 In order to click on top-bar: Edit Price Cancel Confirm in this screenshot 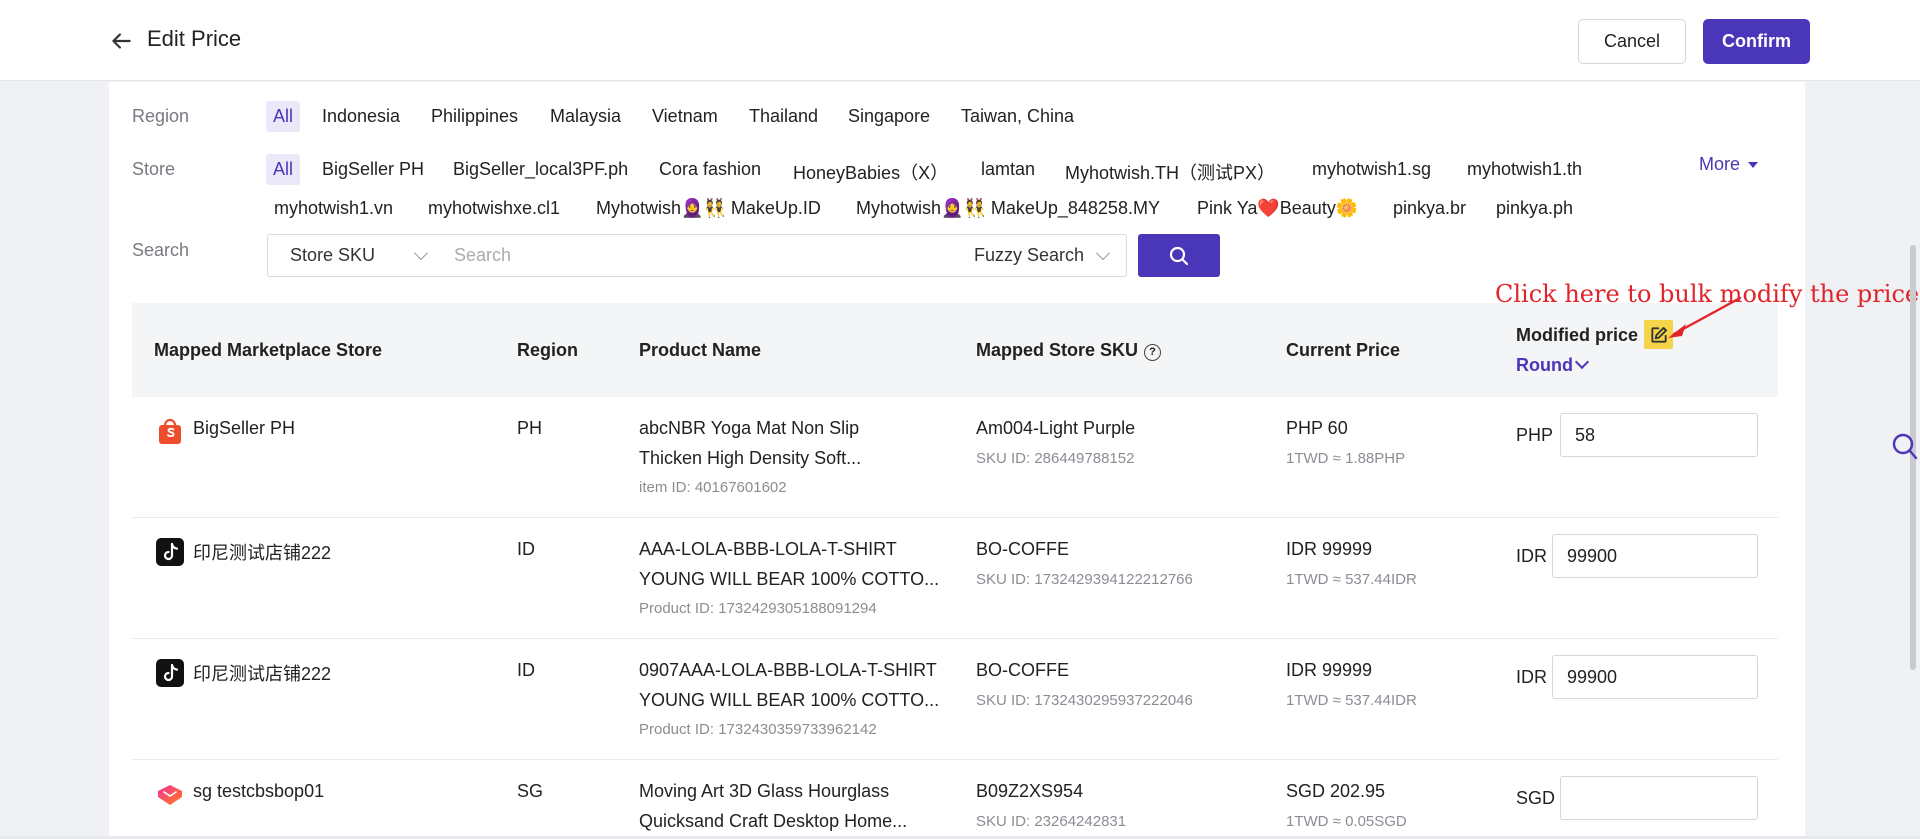, I will do `click(960, 40)`.